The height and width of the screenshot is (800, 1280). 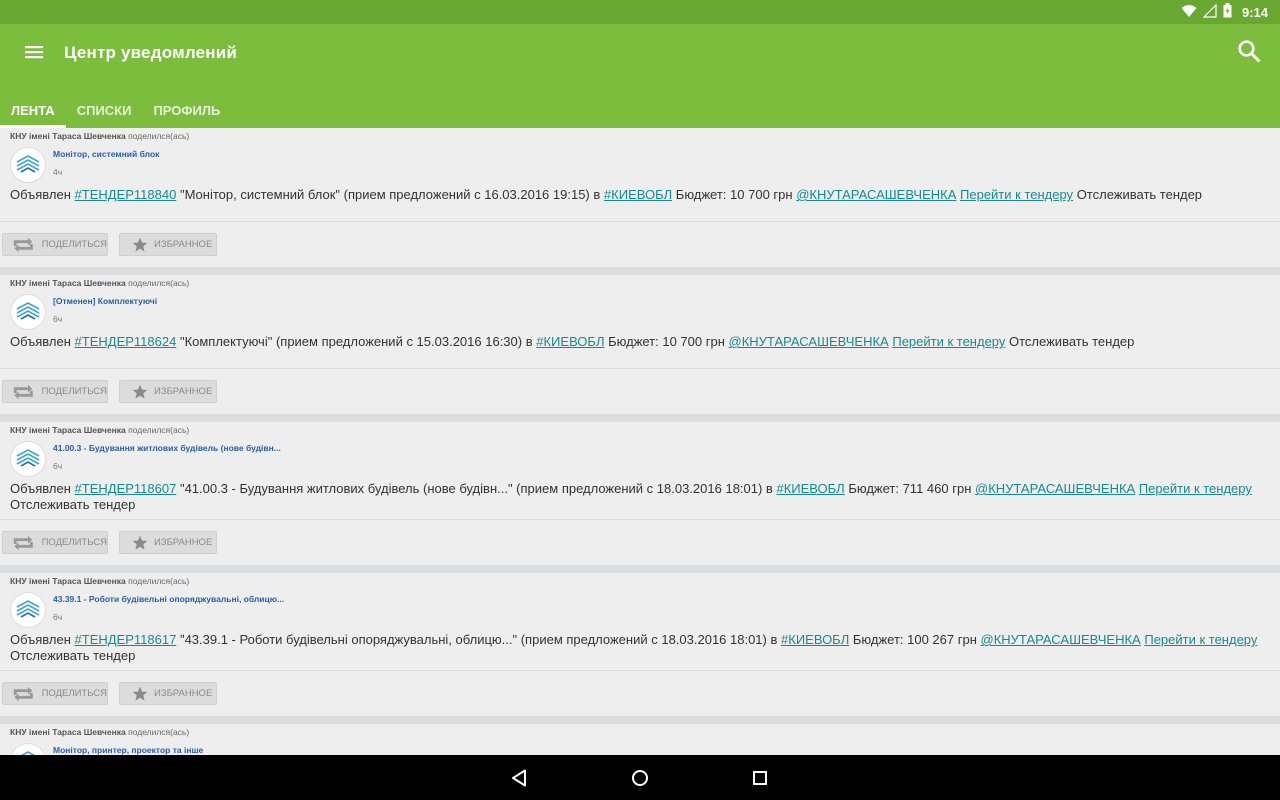 I want to click on post-title: Монітор, системний блок, so click(x=106, y=154).